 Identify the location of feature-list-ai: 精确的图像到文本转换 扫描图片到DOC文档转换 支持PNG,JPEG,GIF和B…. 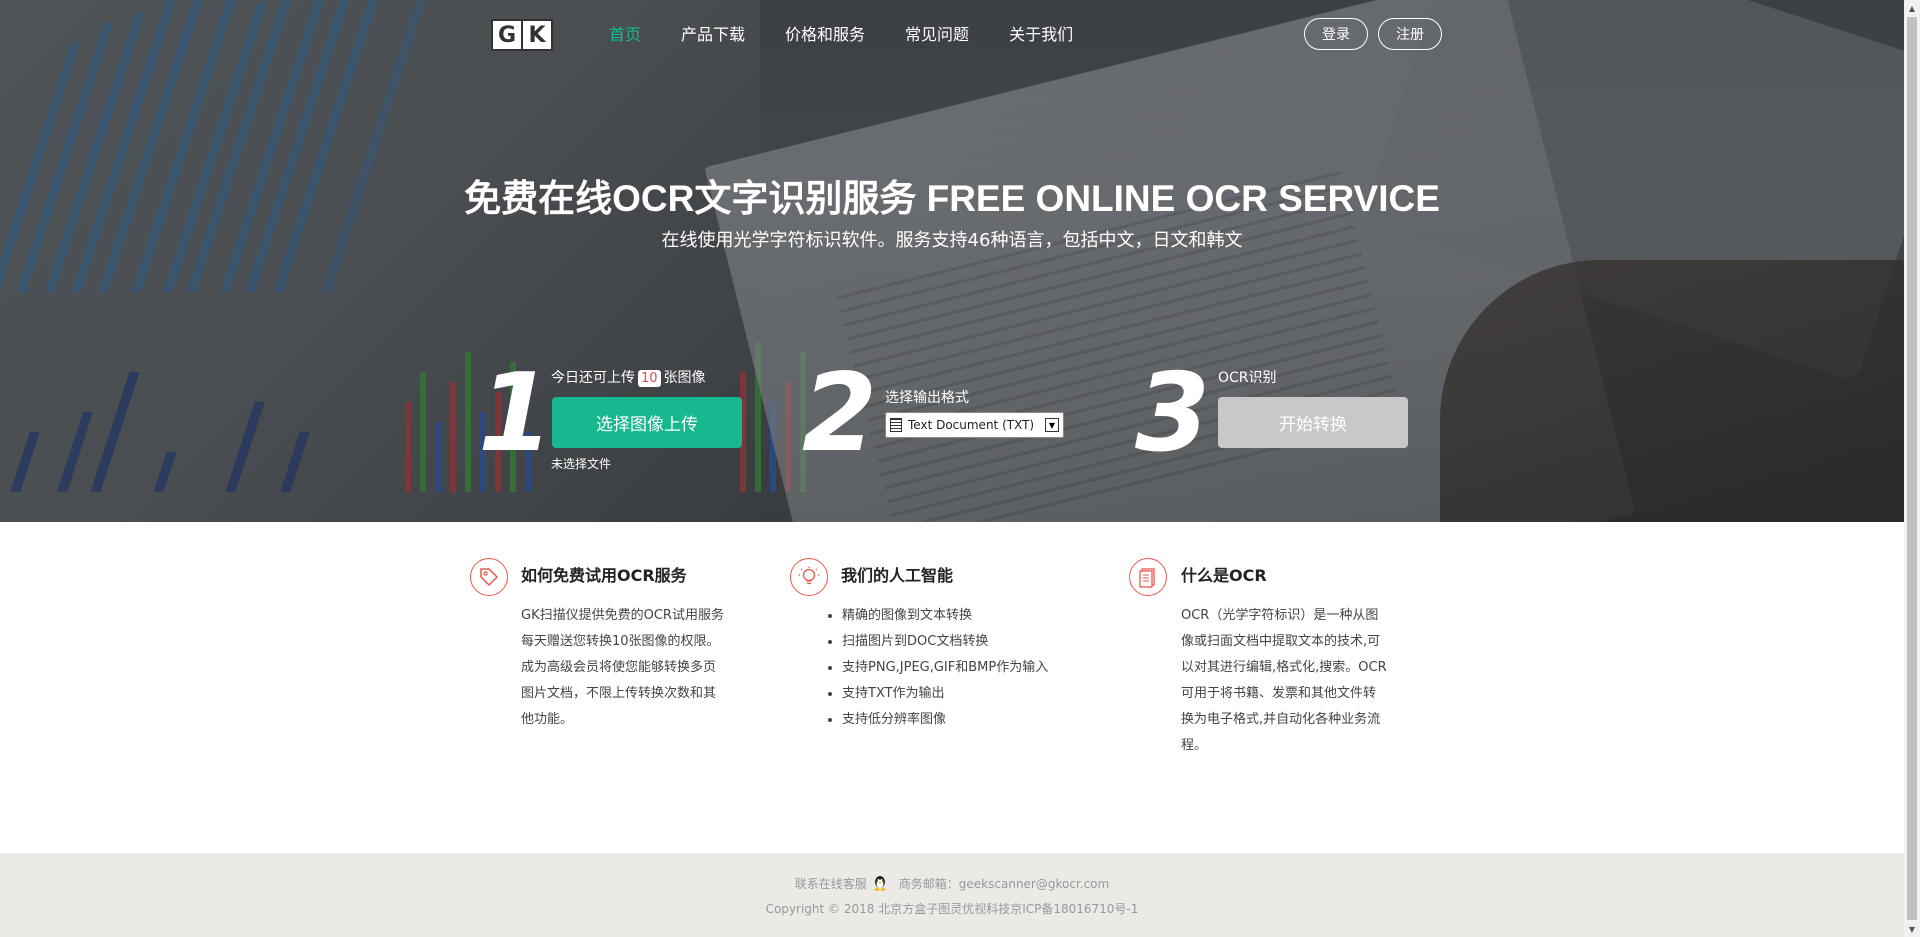
(937, 668).